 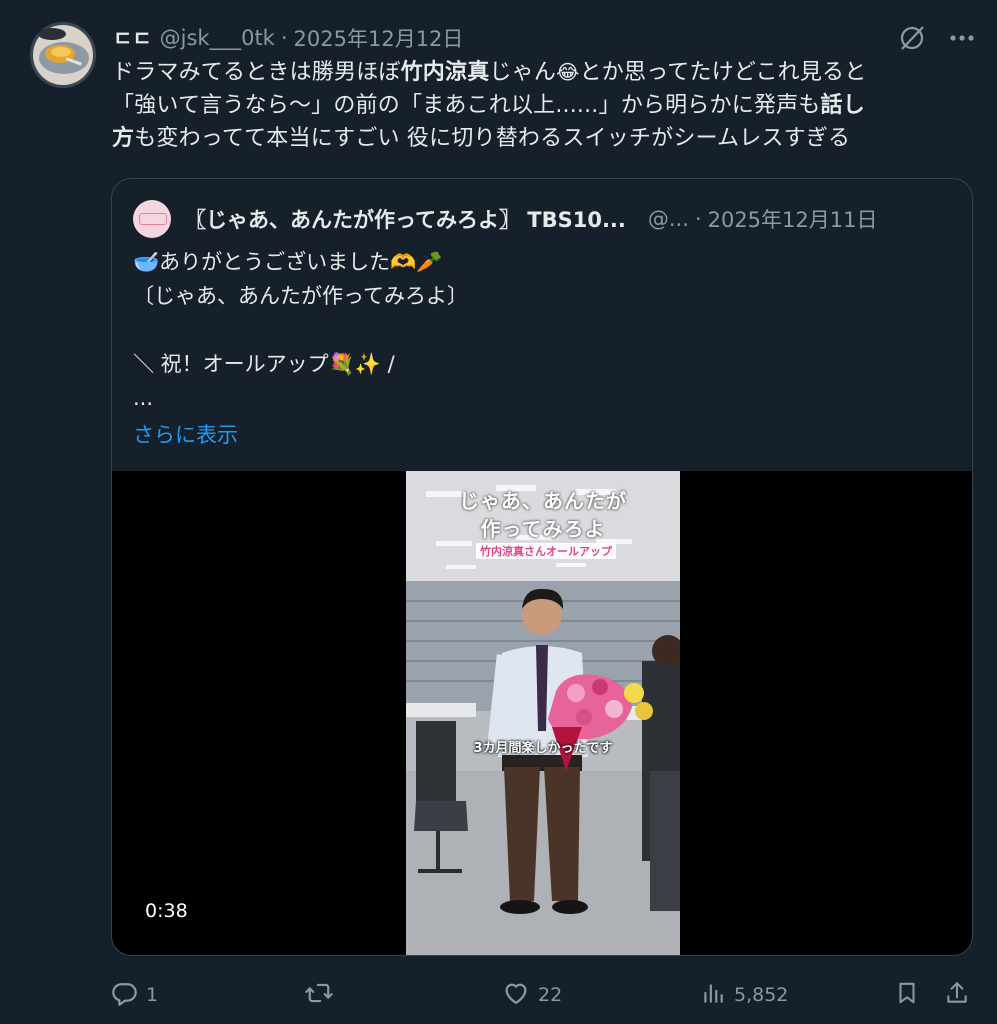 I want to click on views-button: 5,852, so click(x=744, y=995).